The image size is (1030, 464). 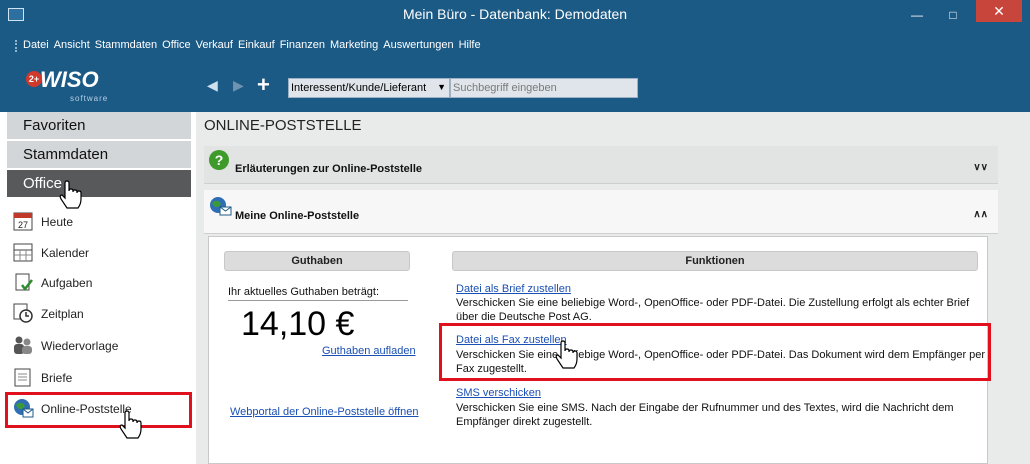 What do you see at coordinates (498, 393) in the screenshot?
I see `sms-verschicken-link: SMS verschicken` at bounding box center [498, 393].